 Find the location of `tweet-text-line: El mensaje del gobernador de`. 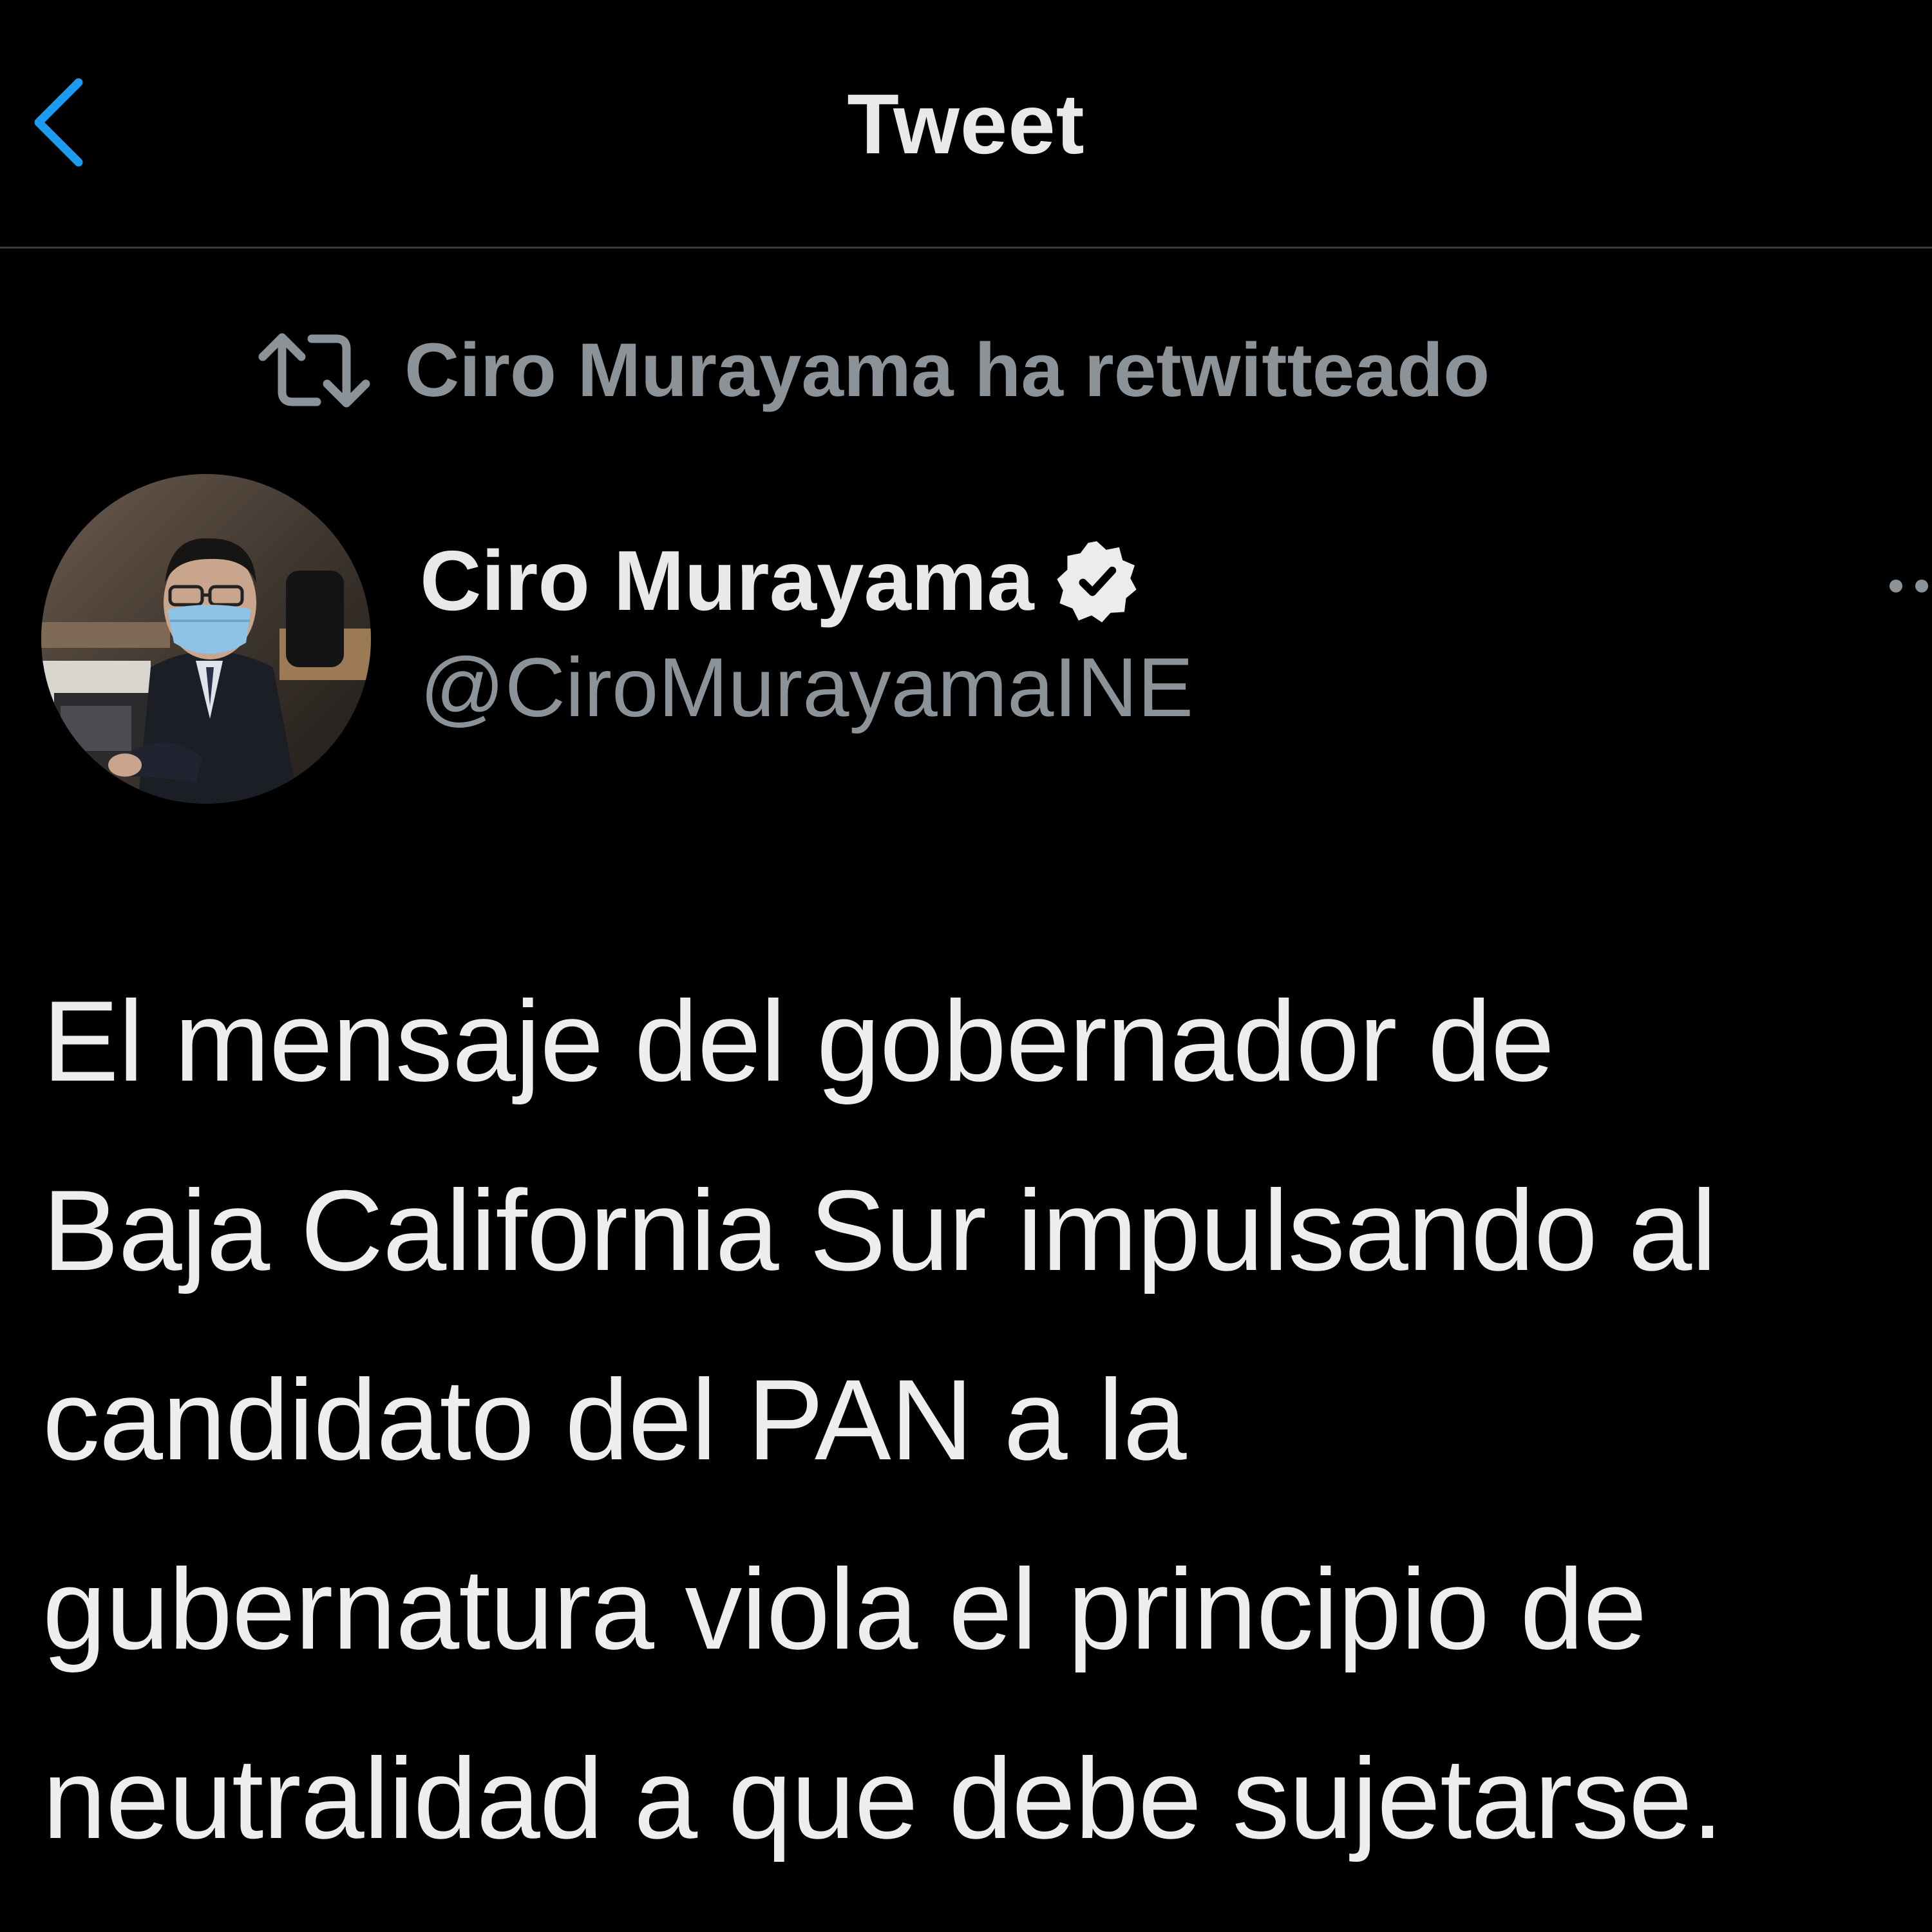

tweet-text-line: El mensaje del gobernador de is located at coordinates (799, 1041).